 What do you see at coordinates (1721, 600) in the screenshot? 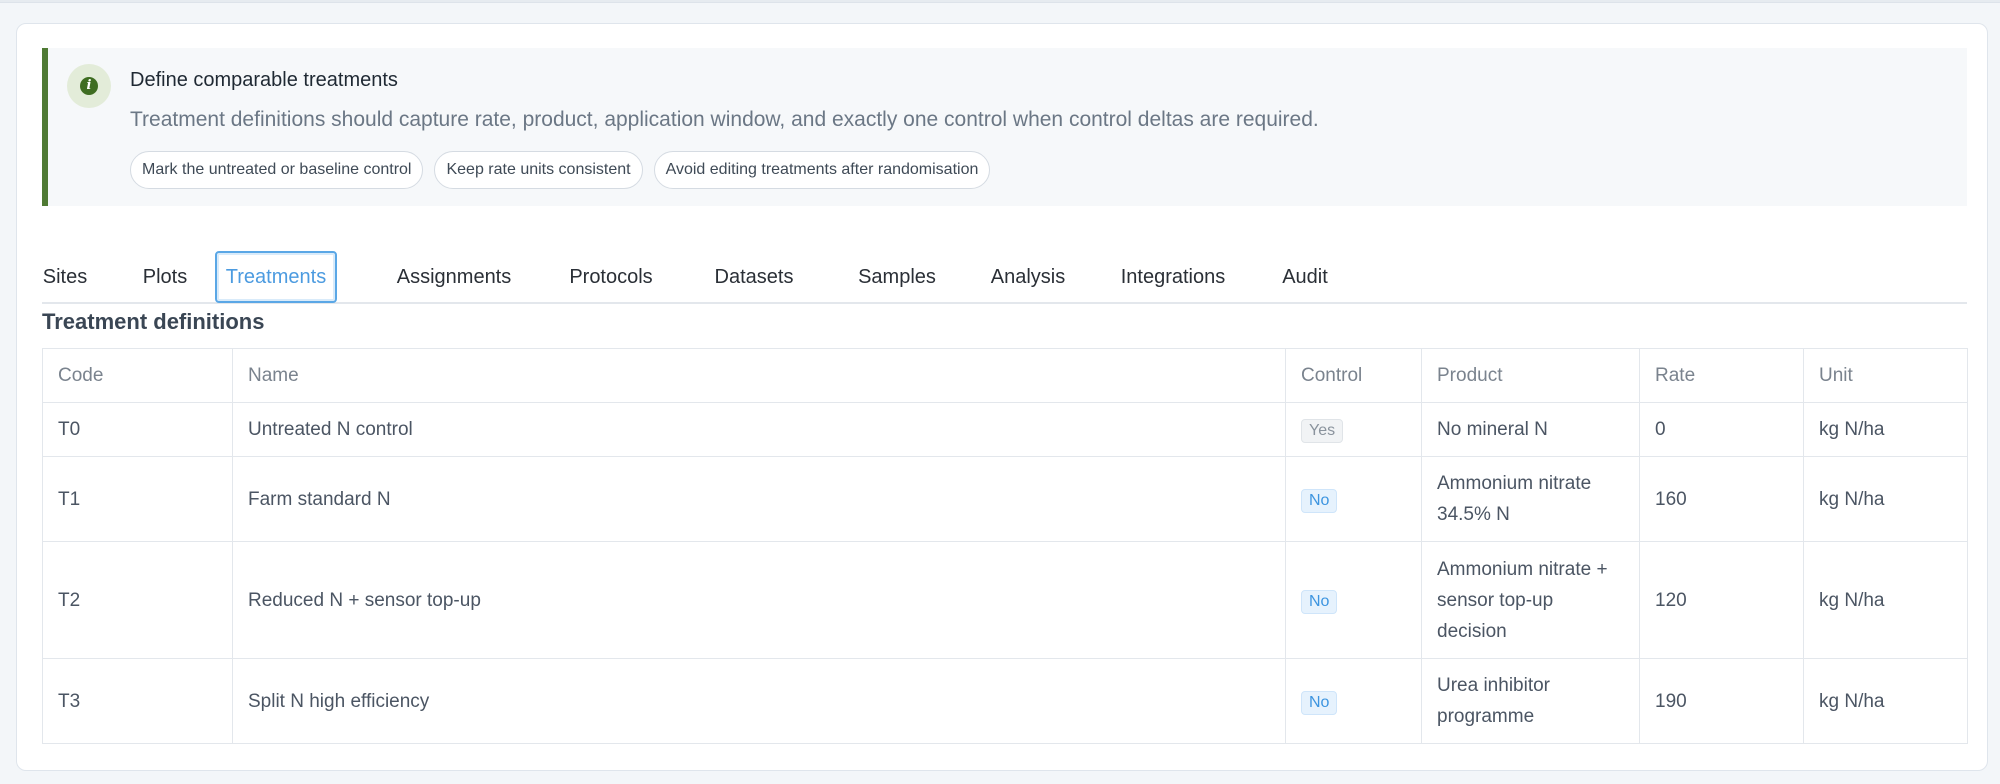
I see `cell-rate: 120` at bounding box center [1721, 600].